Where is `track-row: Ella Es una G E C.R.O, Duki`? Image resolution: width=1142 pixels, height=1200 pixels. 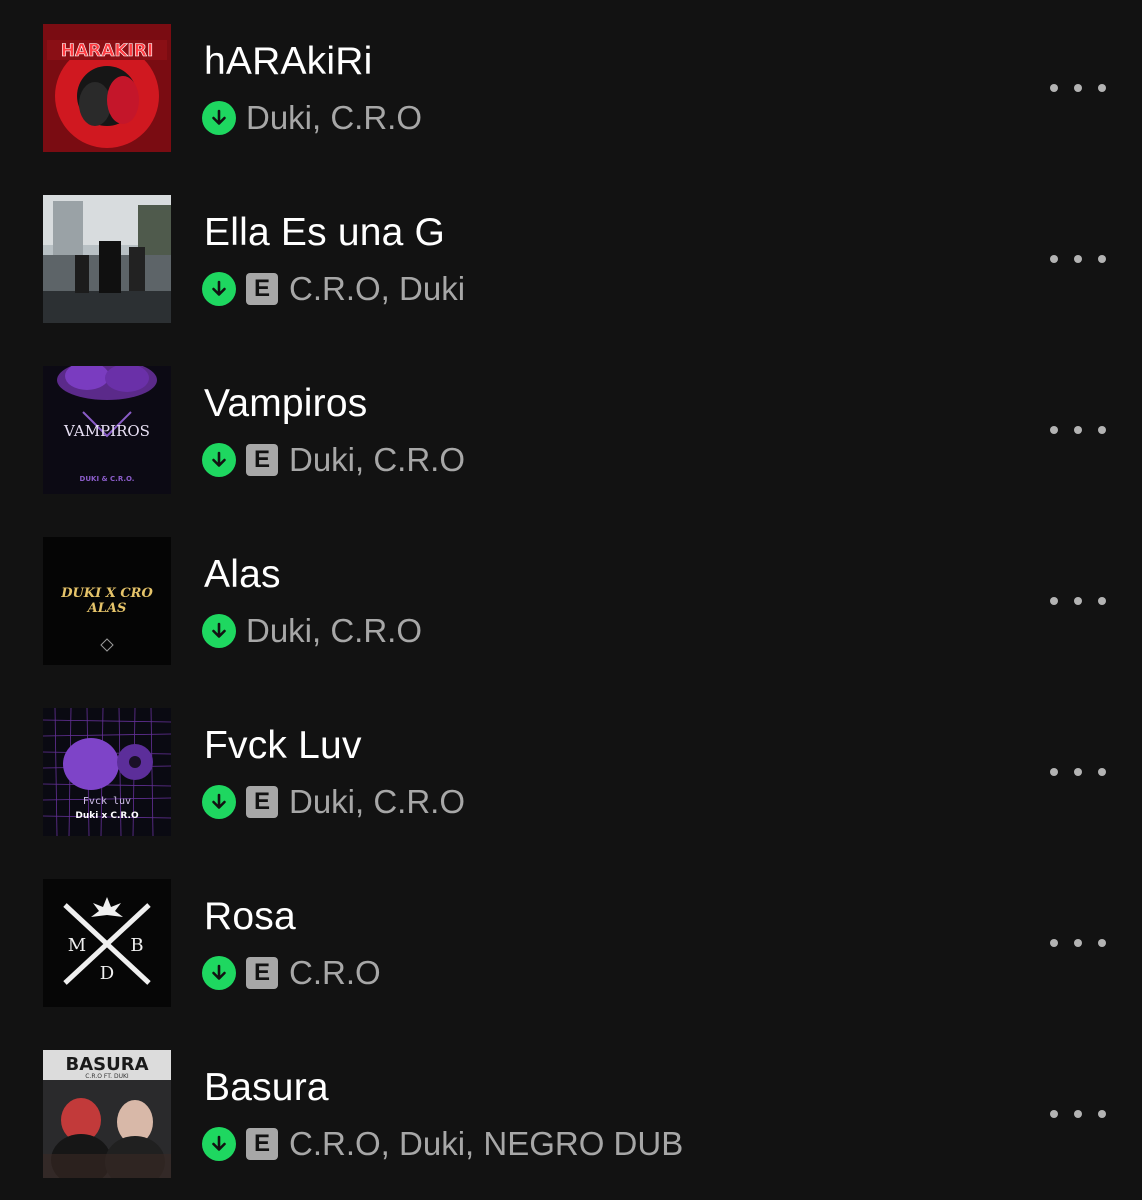
track-row: Ella Es una G E C.R.O, Duki is located at coordinates (571, 256).